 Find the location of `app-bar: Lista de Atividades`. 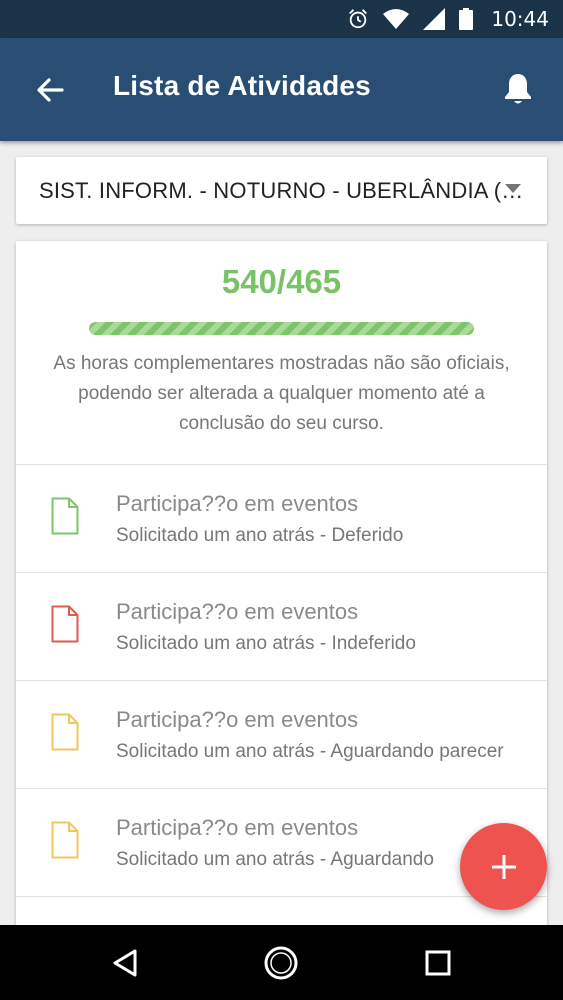

app-bar: Lista de Atividades is located at coordinates (281, 89).